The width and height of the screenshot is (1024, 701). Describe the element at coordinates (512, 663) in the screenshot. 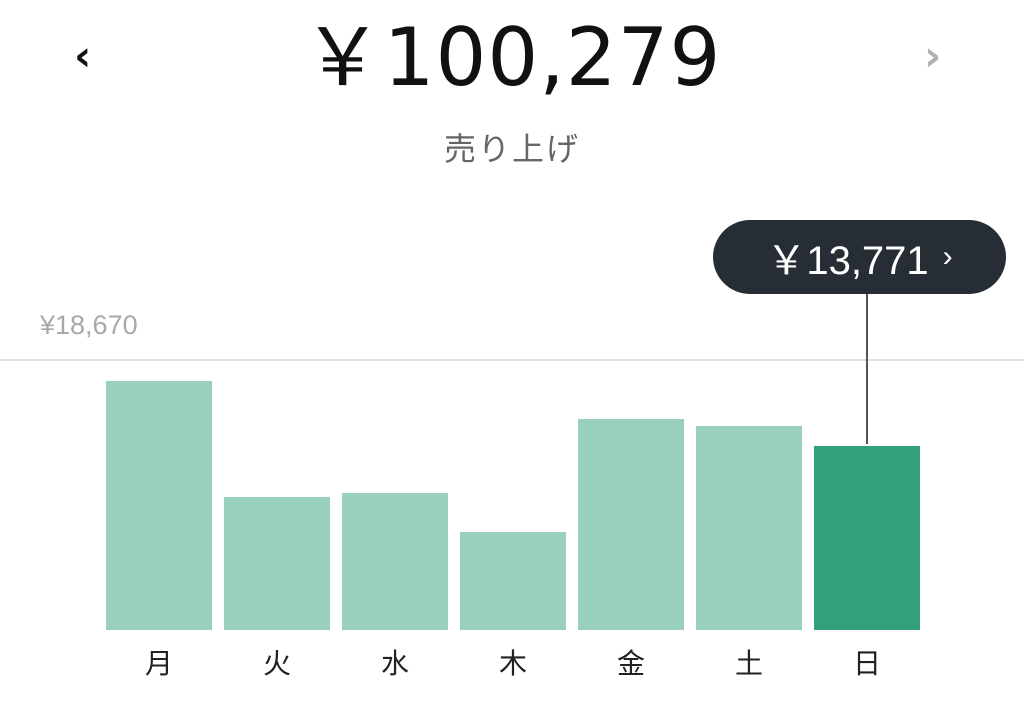

I see `day-label-3: 木` at that location.